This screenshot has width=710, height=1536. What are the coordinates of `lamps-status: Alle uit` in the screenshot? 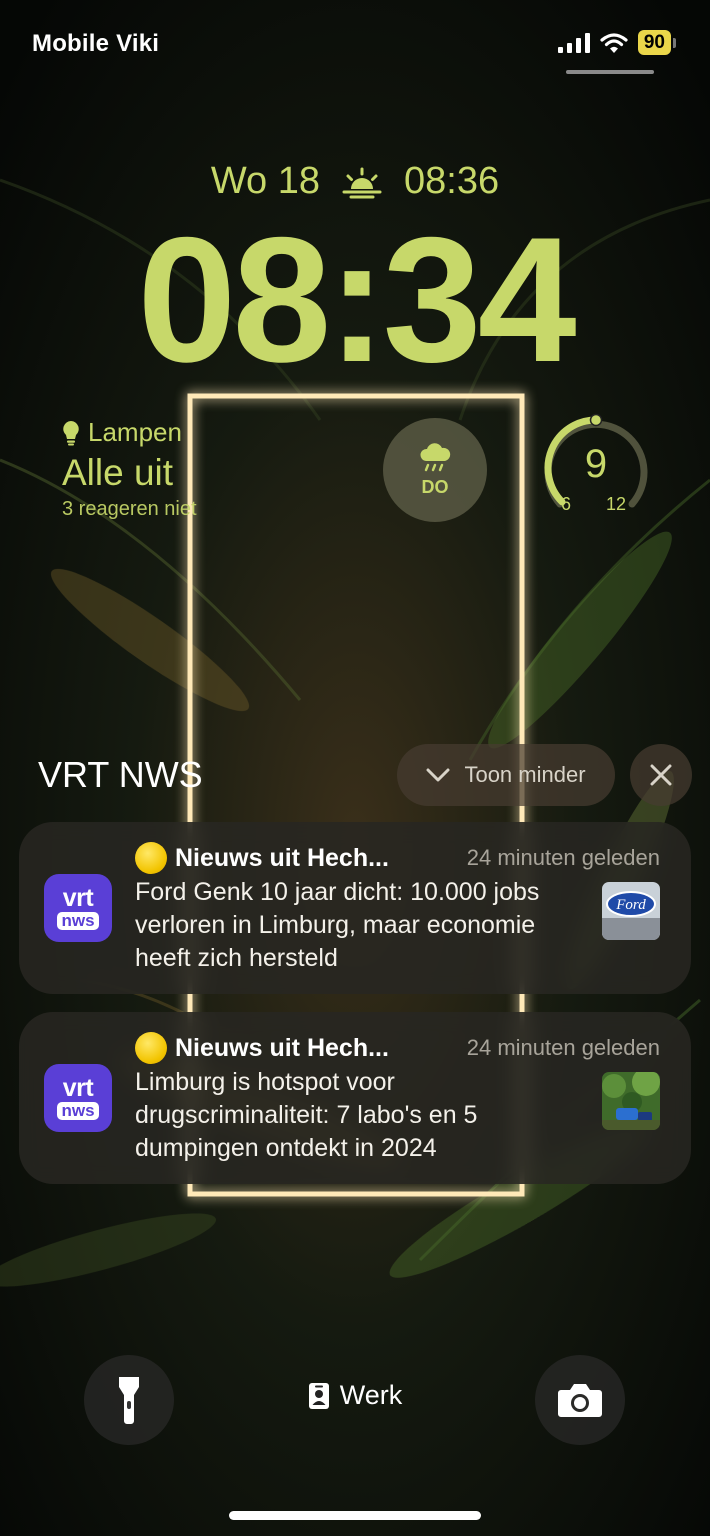 It's located at (118, 472).